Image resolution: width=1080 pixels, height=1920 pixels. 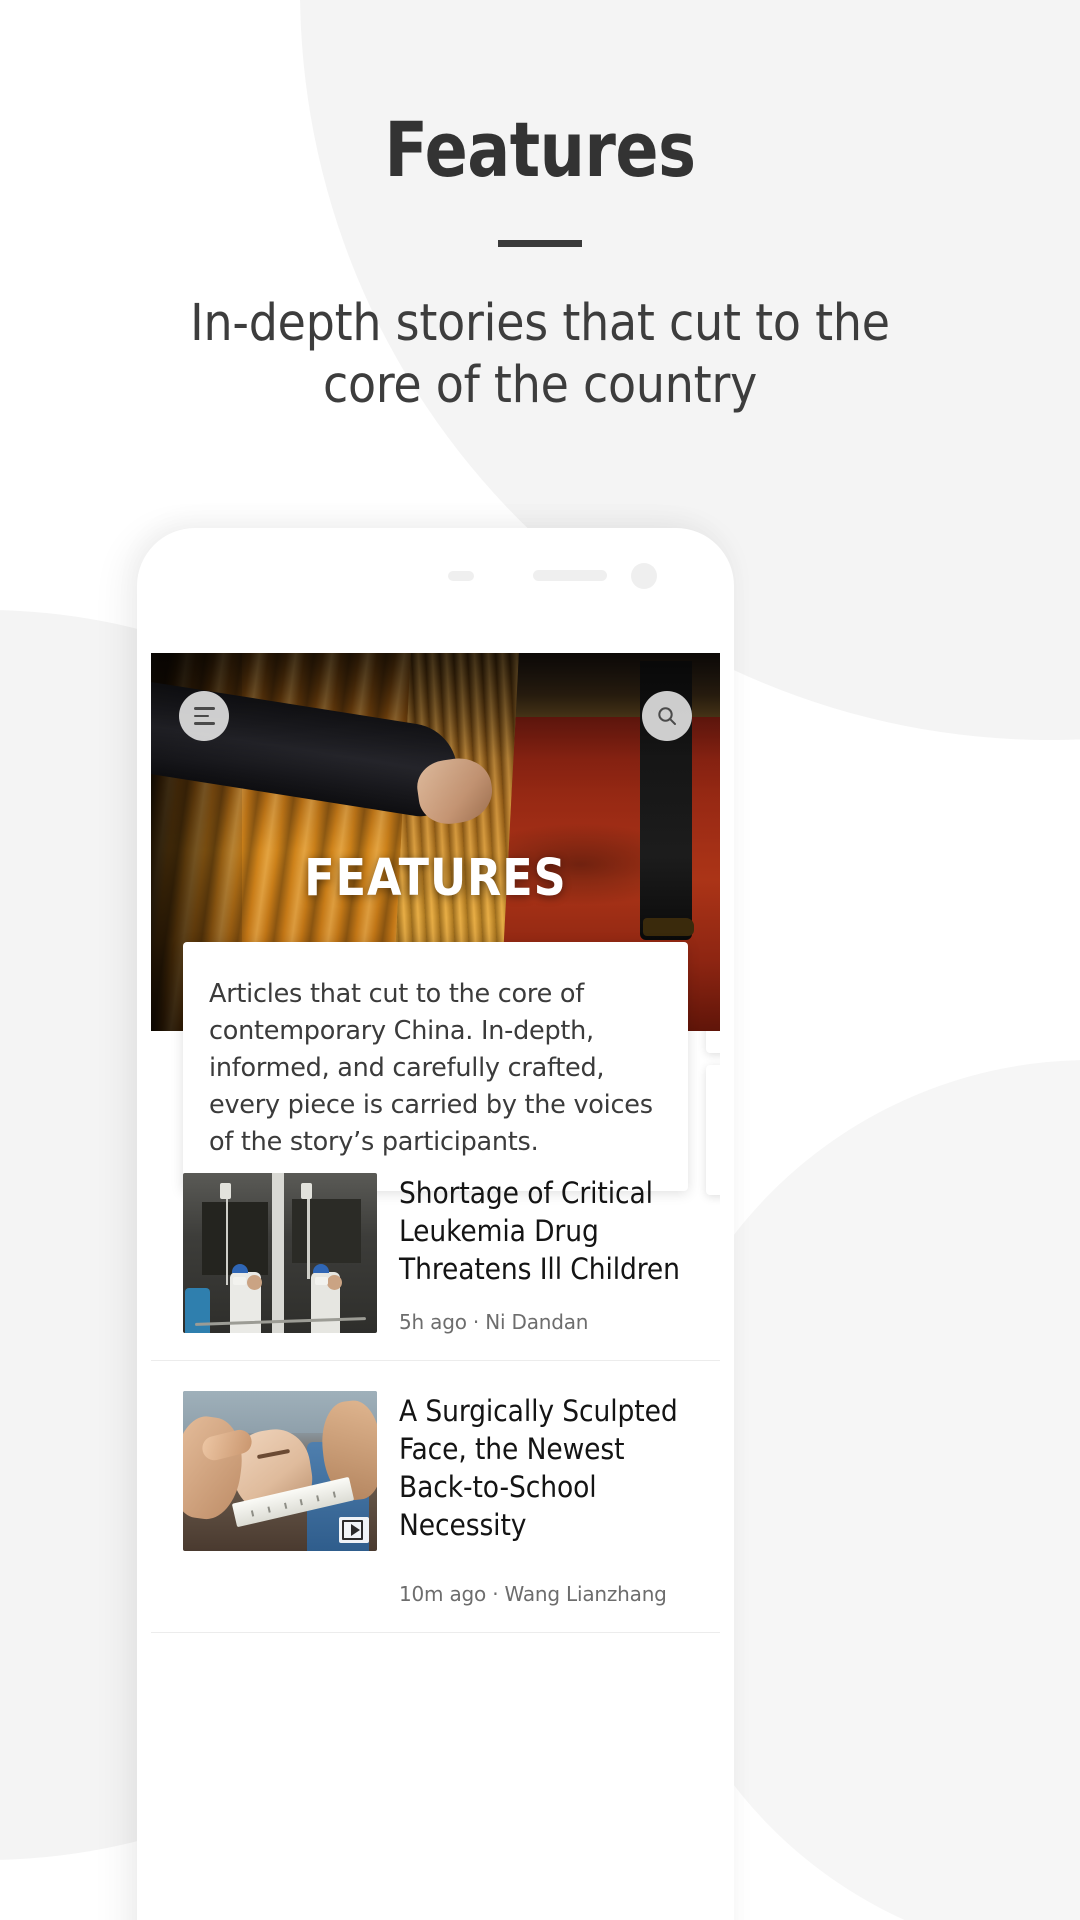 I want to click on page-subtitle-line-1: In-depth stories that cut to the, so click(x=540, y=323).